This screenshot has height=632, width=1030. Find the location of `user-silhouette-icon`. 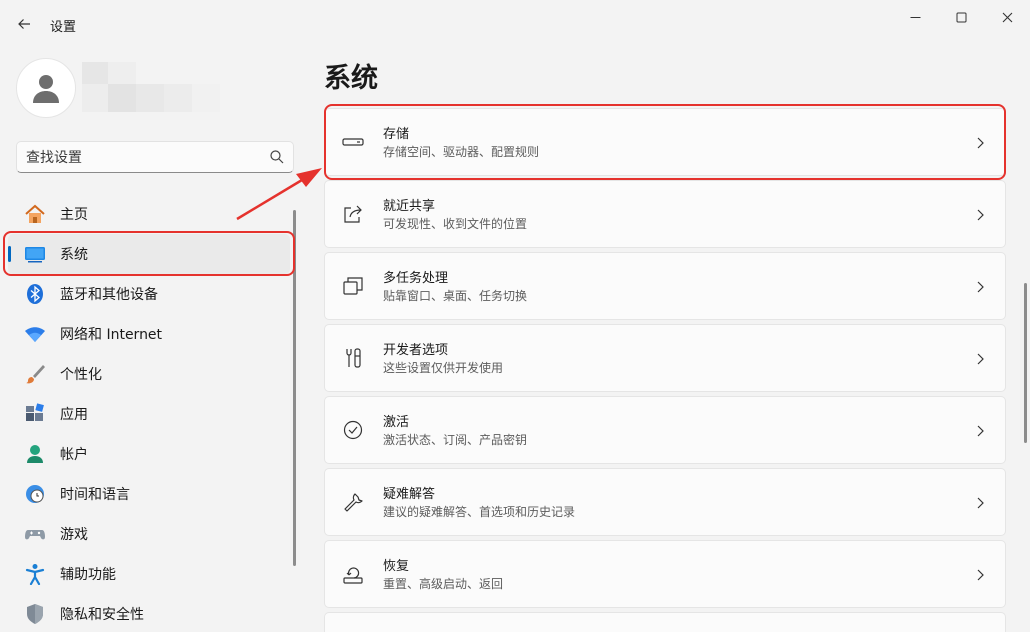

user-silhouette-icon is located at coordinates (46, 89).